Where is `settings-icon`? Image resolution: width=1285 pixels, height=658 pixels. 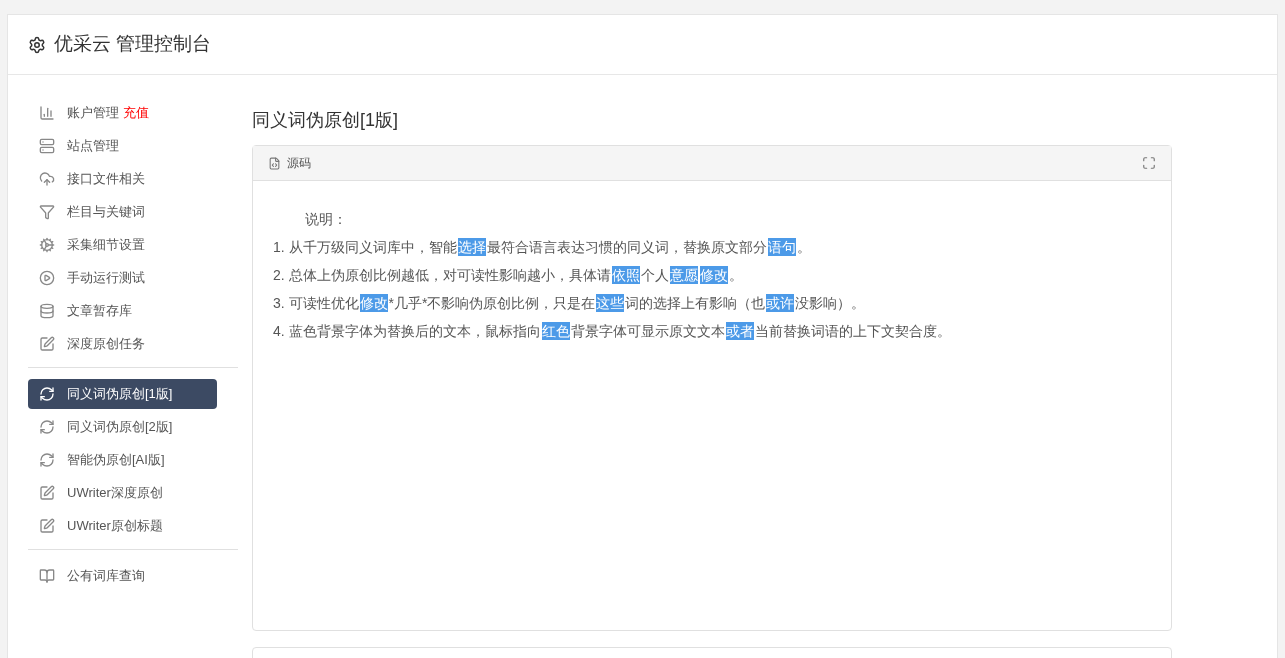
settings-icon is located at coordinates (37, 44).